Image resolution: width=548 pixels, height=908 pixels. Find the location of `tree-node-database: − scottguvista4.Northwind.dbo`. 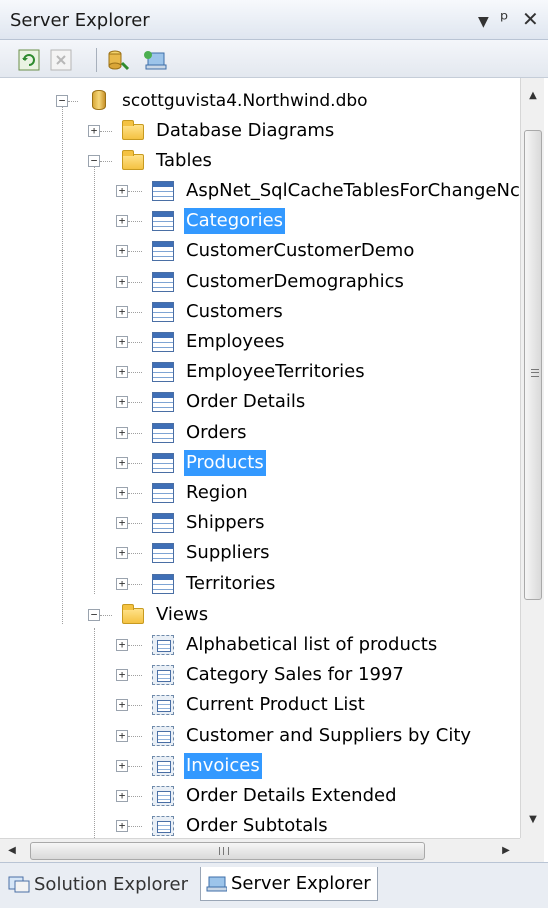

tree-node-database: − scottguvista4.Northwind.dbo is located at coordinates (260, 101).